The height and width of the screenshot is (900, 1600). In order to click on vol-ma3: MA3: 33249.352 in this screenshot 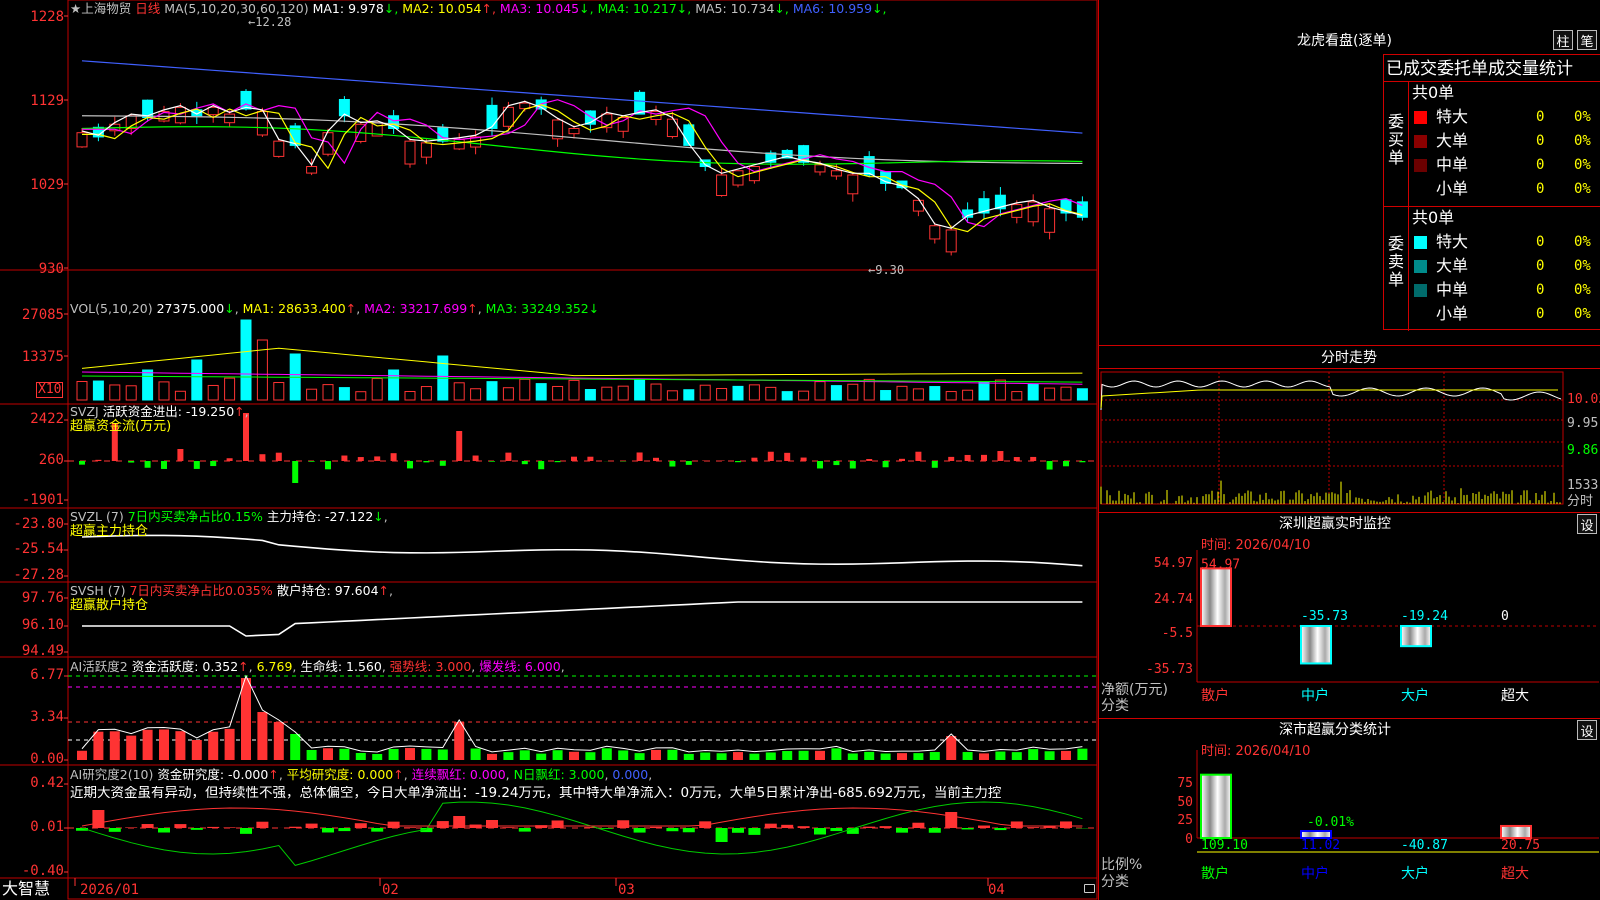, I will do `click(537, 308)`.